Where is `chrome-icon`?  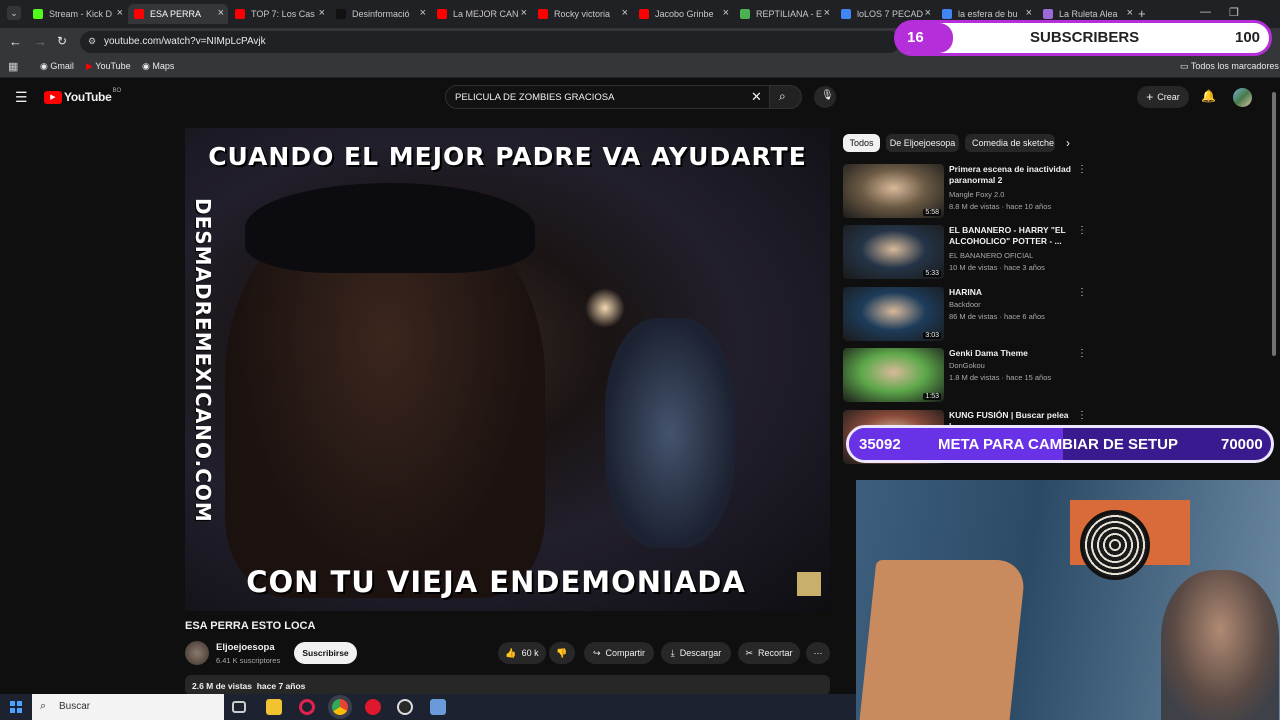
chrome-icon is located at coordinates (340, 707).